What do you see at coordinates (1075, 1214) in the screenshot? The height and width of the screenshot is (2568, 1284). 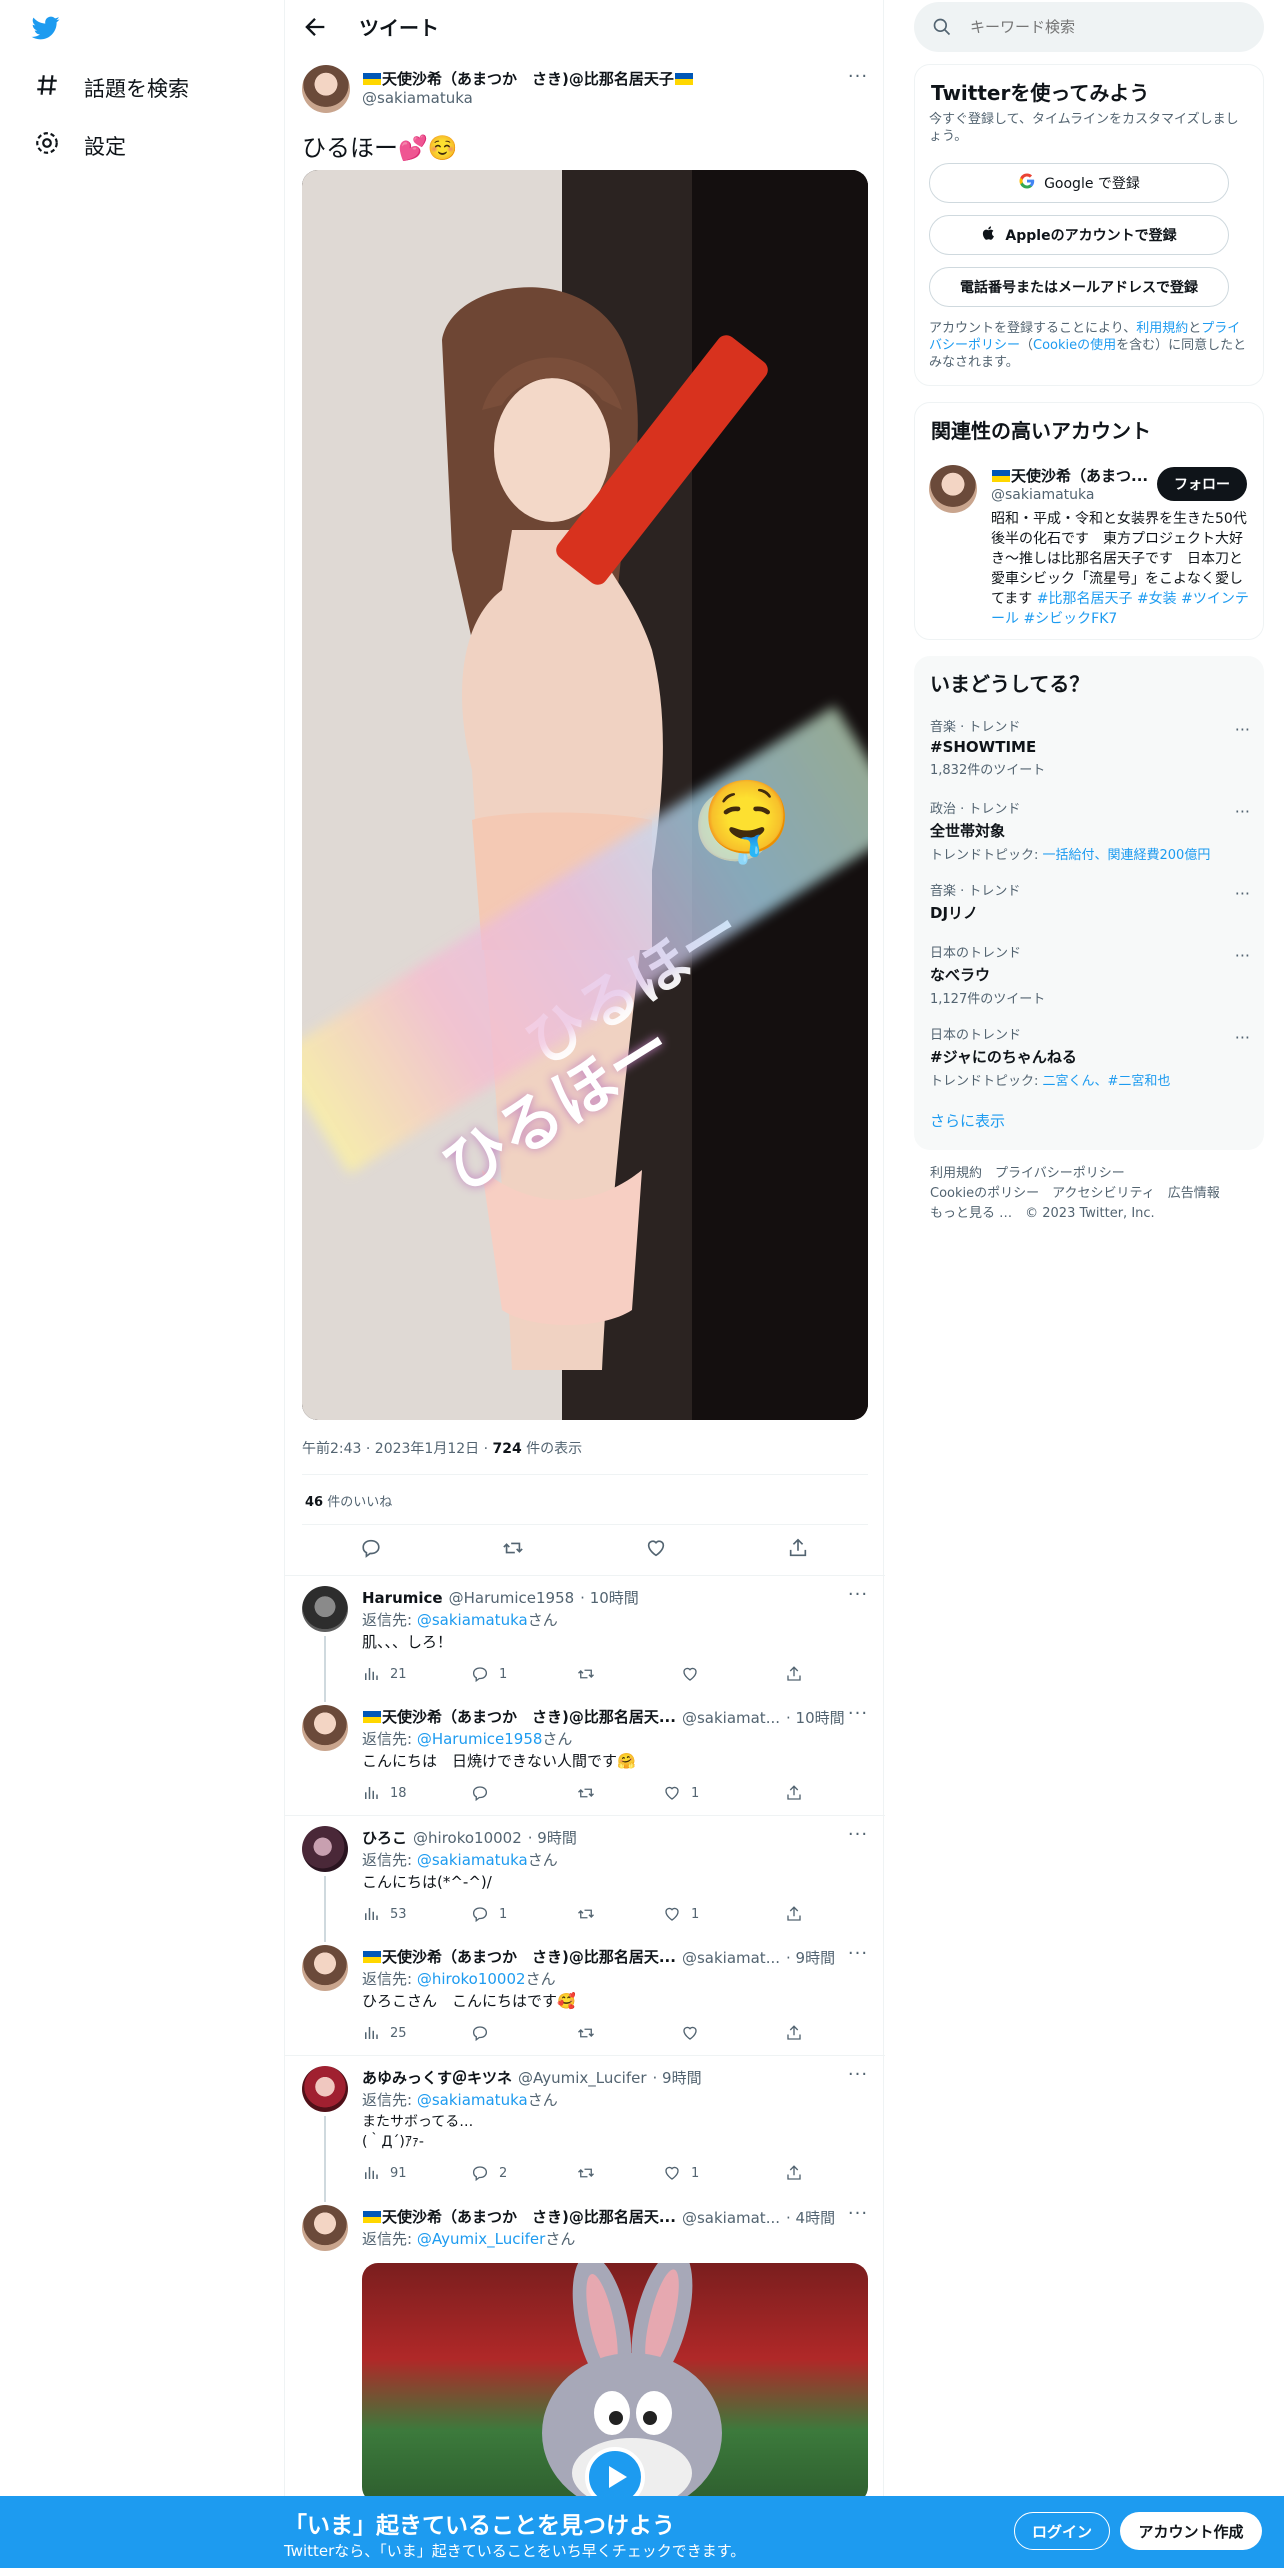 I see `footer-line: もっと見る … © 2023 Twitter, Inc.` at bounding box center [1075, 1214].